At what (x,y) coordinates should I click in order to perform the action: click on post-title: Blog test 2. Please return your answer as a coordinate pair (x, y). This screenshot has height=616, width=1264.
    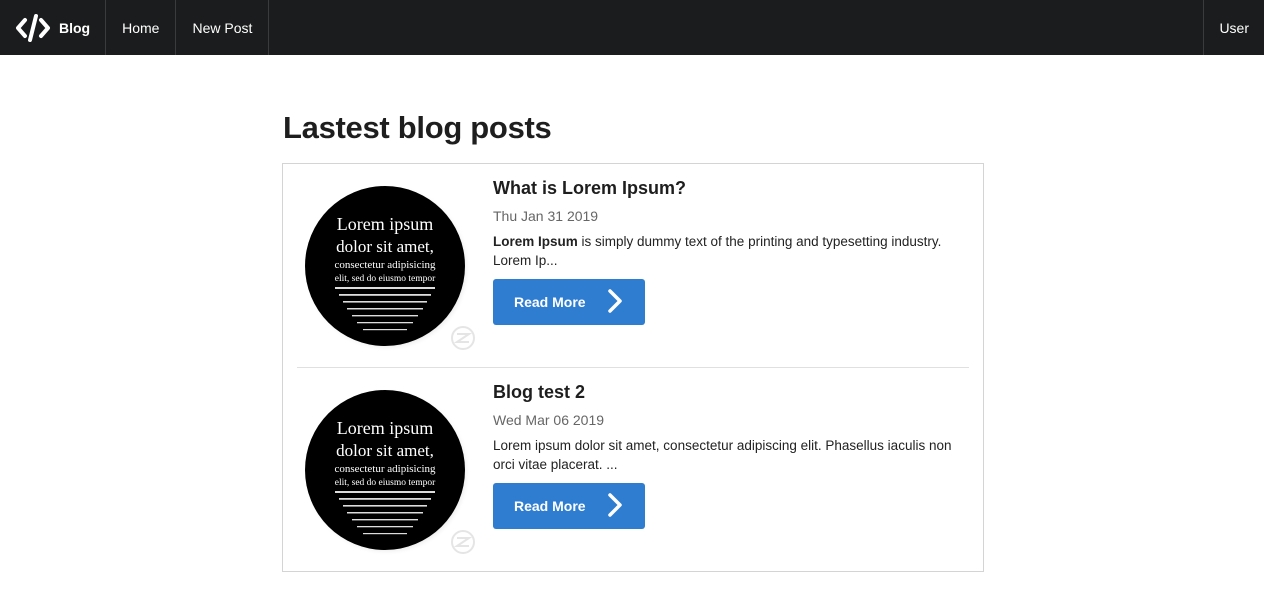
    Looking at the image, I should click on (539, 392).